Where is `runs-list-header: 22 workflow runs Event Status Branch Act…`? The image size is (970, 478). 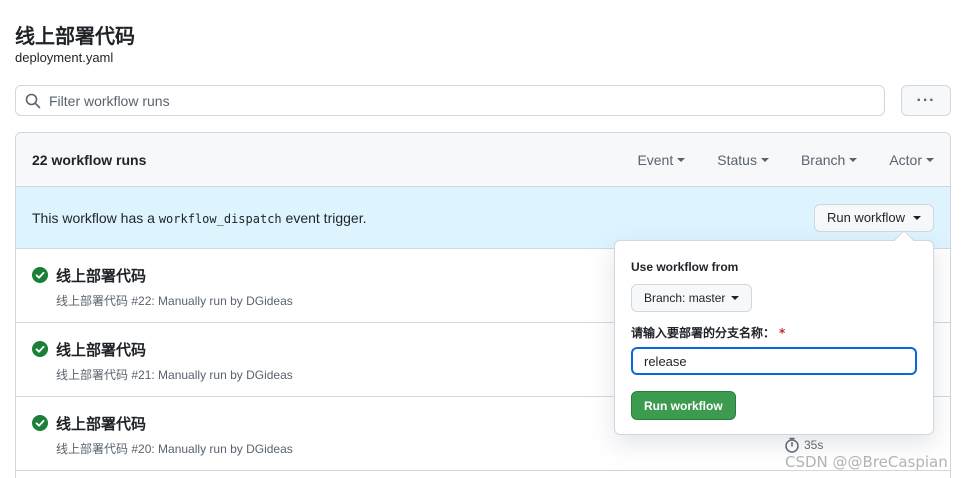
runs-list-header: 22 workflow runs Event Status Branch Act… is located at coordinates (483, 160).